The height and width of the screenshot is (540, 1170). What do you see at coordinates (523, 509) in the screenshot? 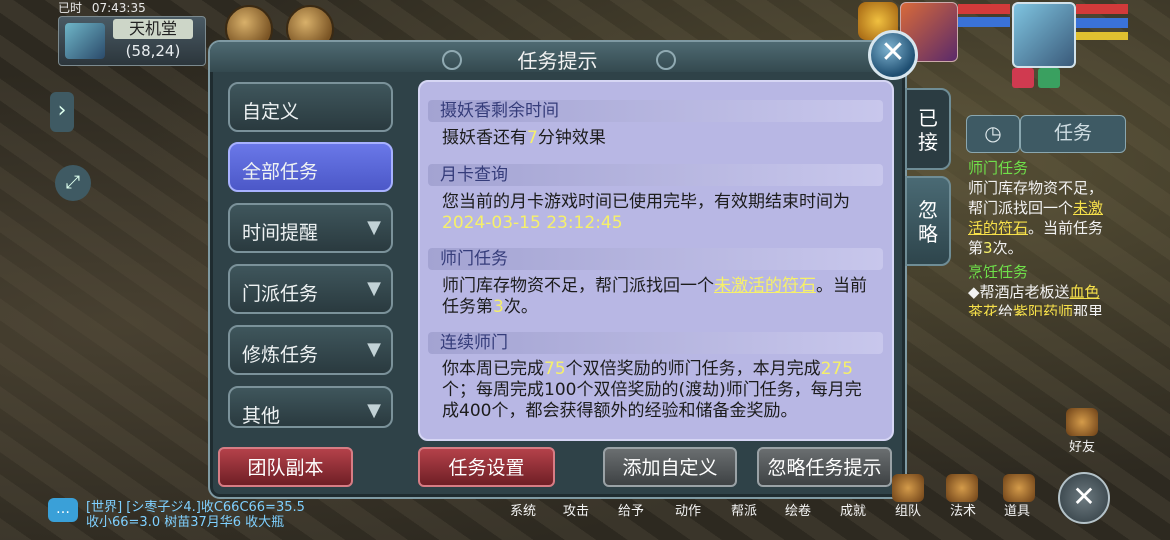
I see `menu-system: 系统` at bounding box center [523, 509].